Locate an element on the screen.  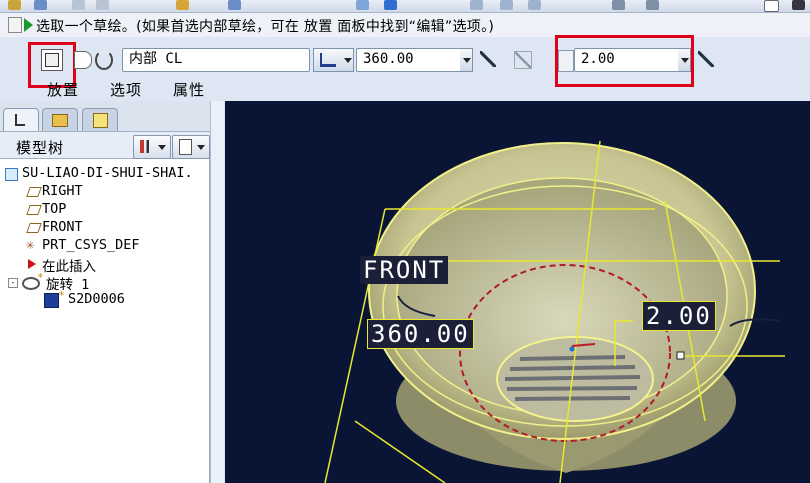
navigator-splitter is located at coordinates (217, 292).